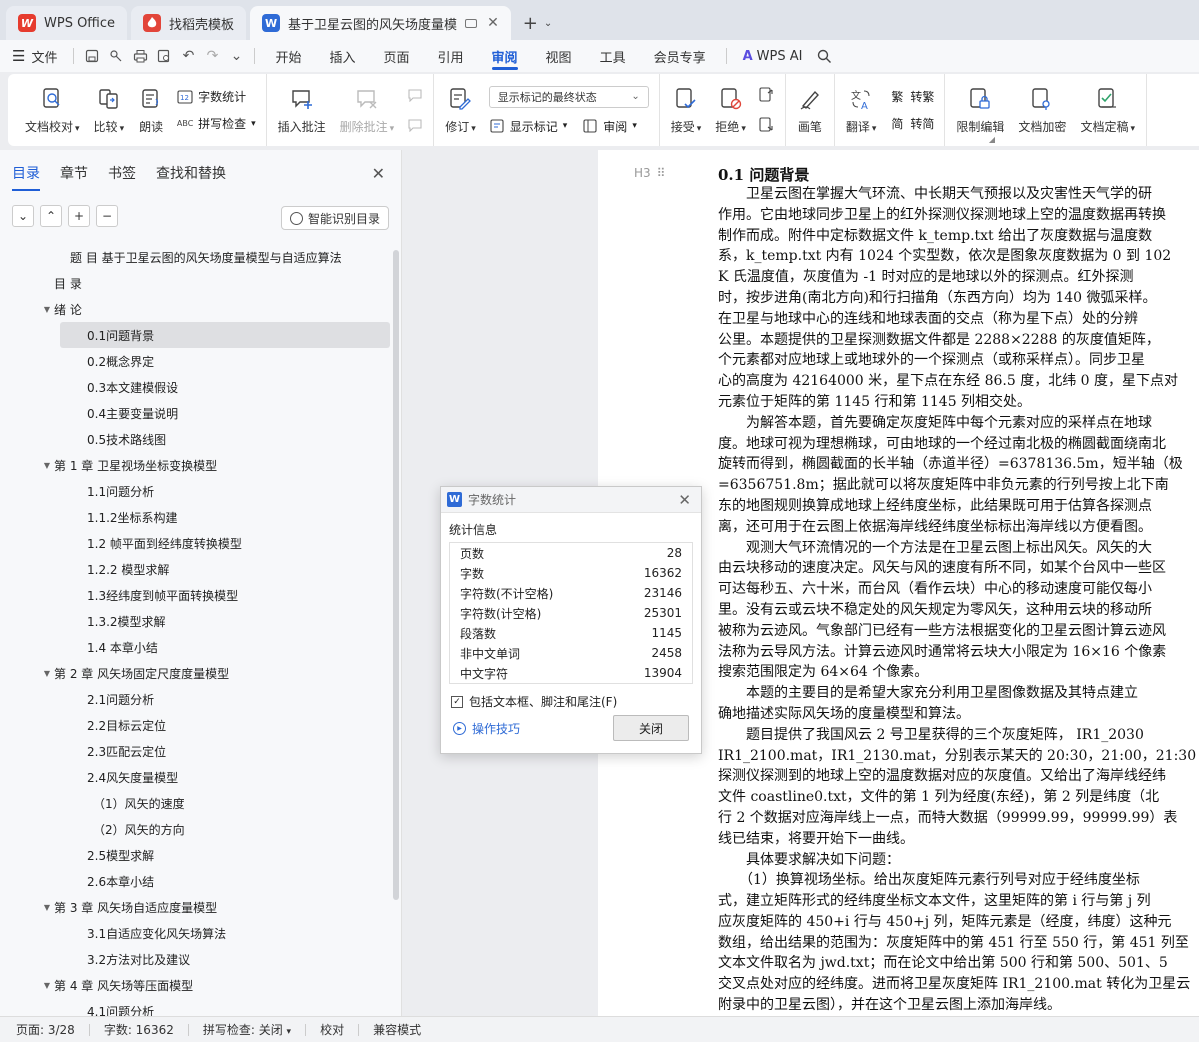 The height and width of the screenshot is (1042, 1199). What do you see at coordinates (164, 56) in the screenshot?
I see `print-preview-icon` at bounding box center [164, 56].